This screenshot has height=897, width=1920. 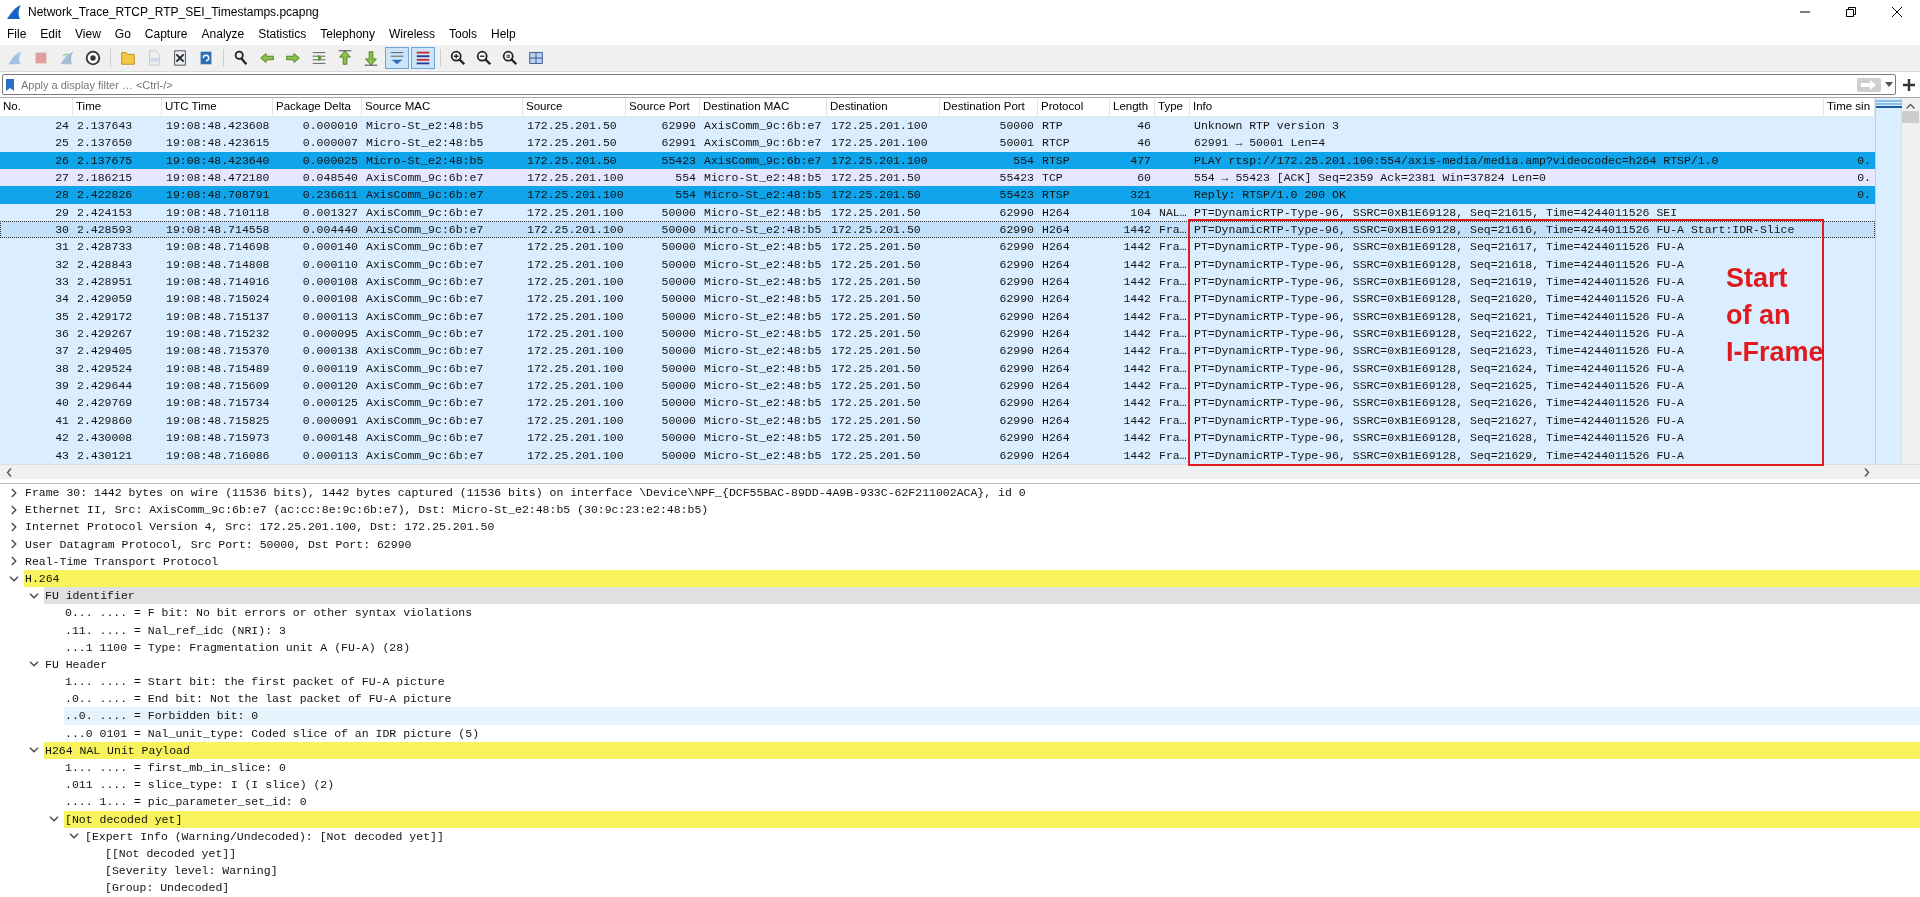 I want to click on menu-item: Capture, so click(x=166, y=34).